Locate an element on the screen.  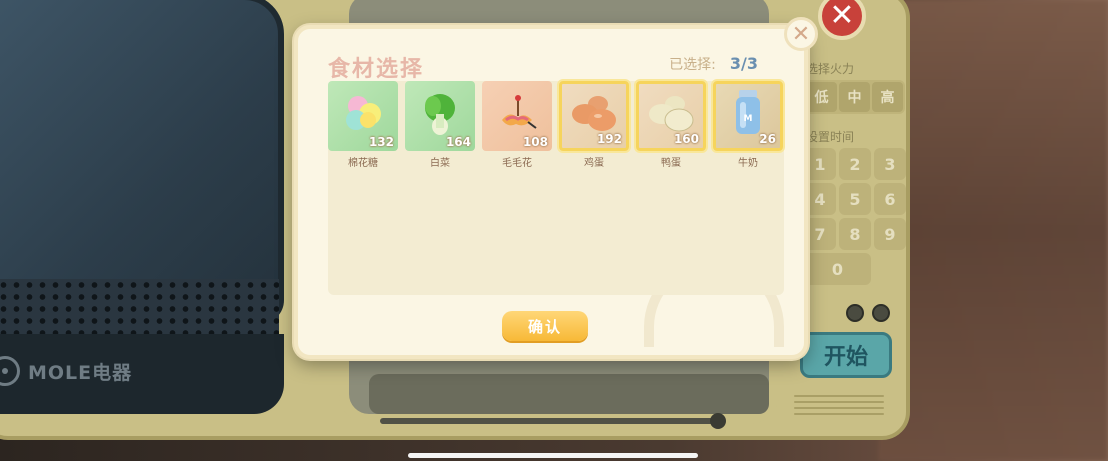
indicator-dot-right is located at coordinates (881, 313).